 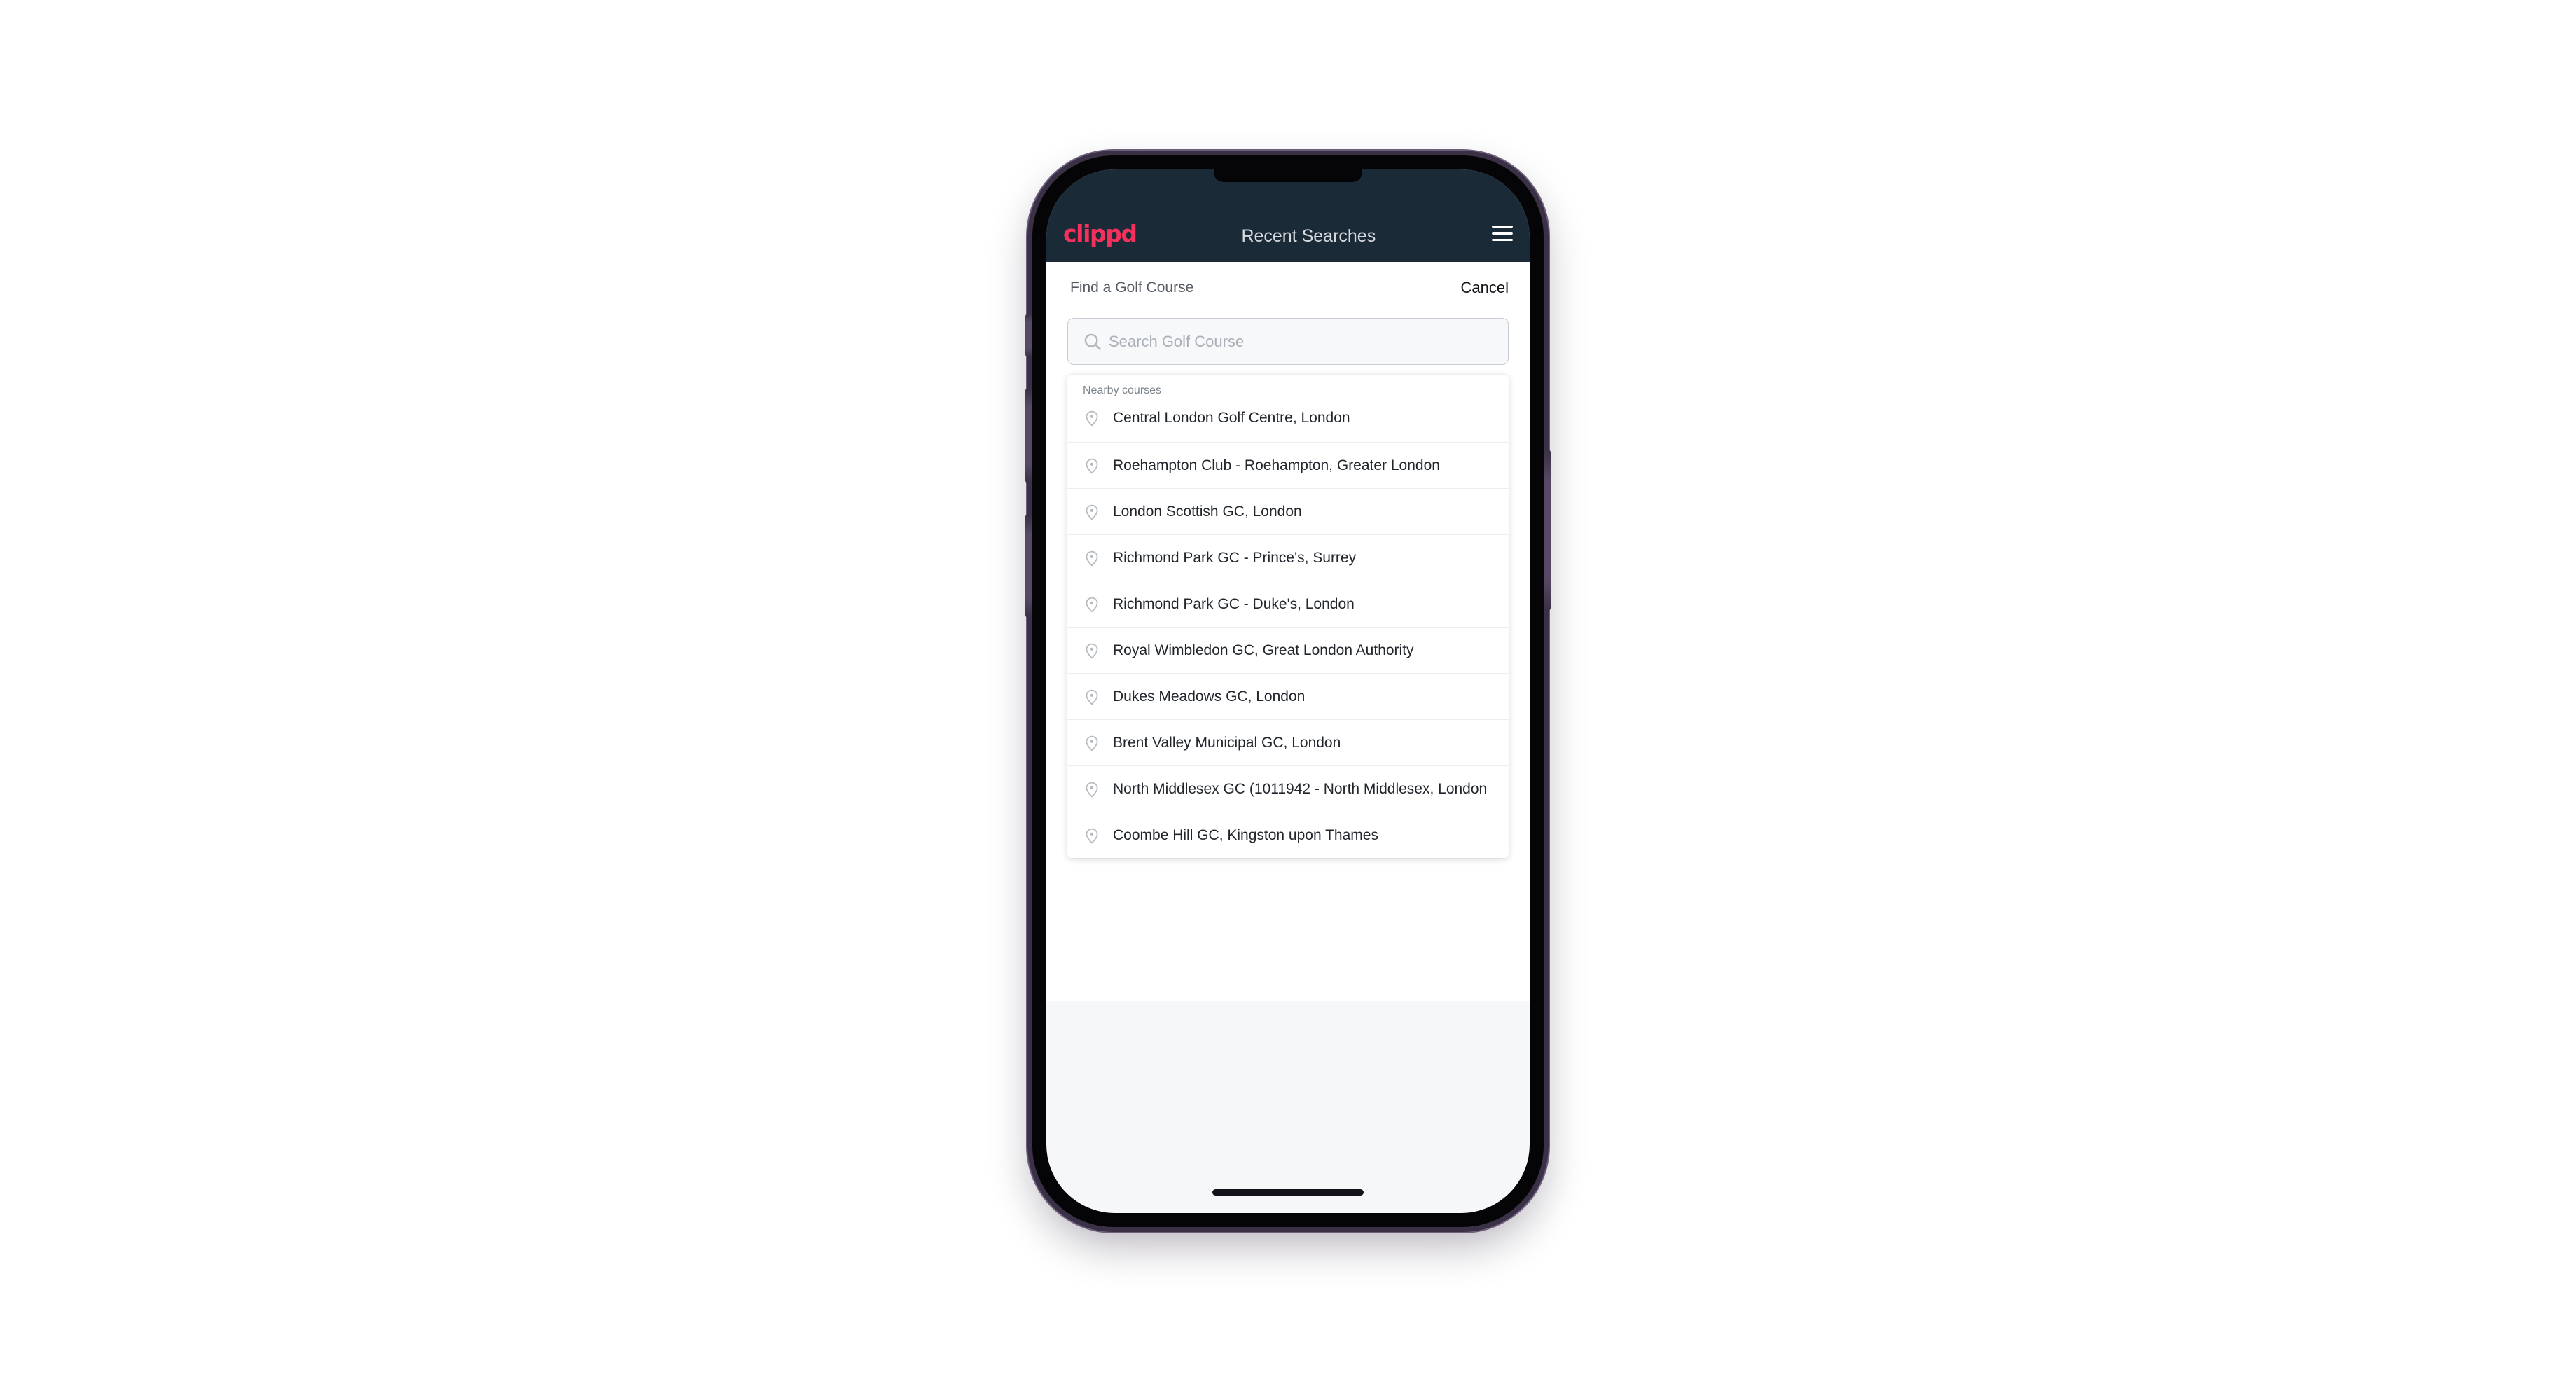 What do you see at coordinates (1029, 436) in the screenshot?
I see `volume-up-button` at bounding box center [1029, 436].